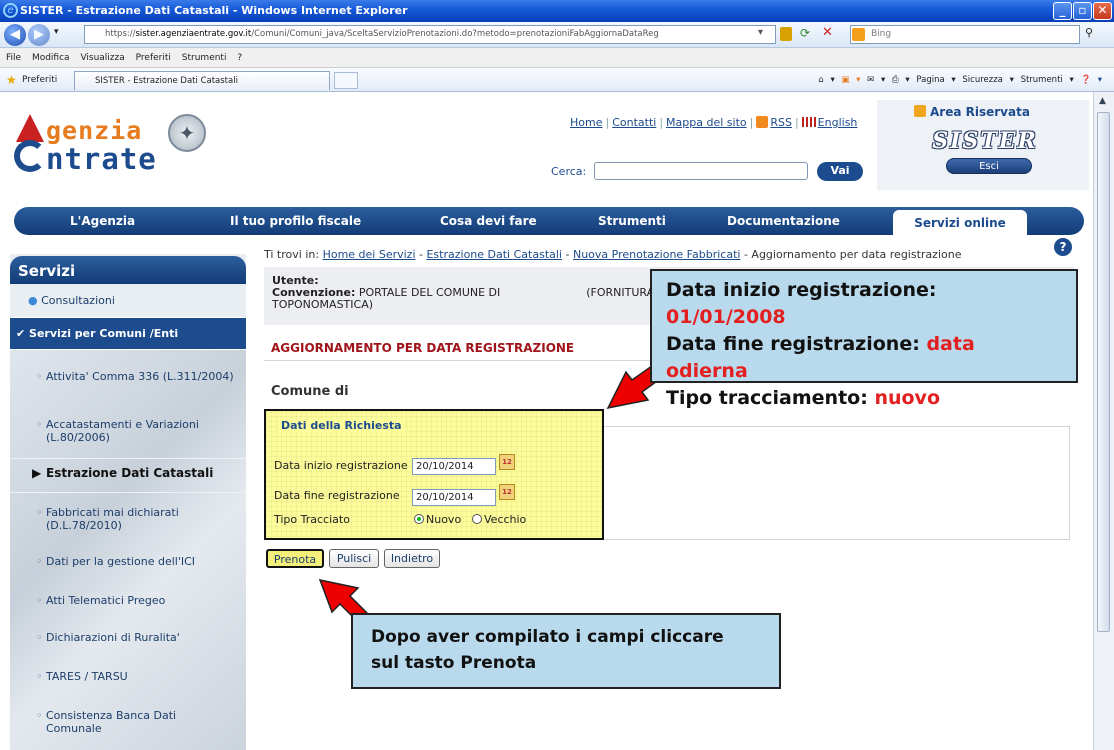 The image size is (1114, 750). What do you see at coordinates (499, 519) in the screenshot?
I see `radio-vecchio: Vecchio` at bounding box center [499, 519].